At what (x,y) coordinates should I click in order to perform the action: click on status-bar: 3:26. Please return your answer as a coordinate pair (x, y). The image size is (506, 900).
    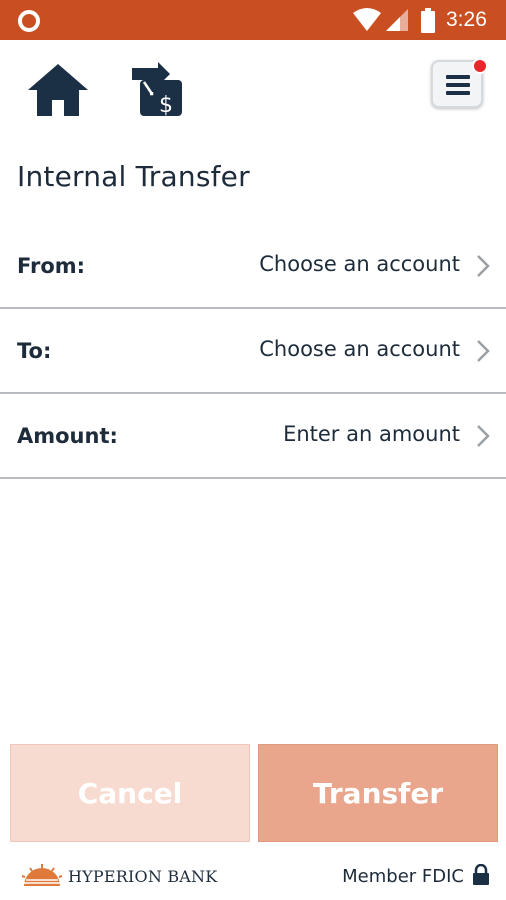
    Looking at the image, I should click on (253, 20).